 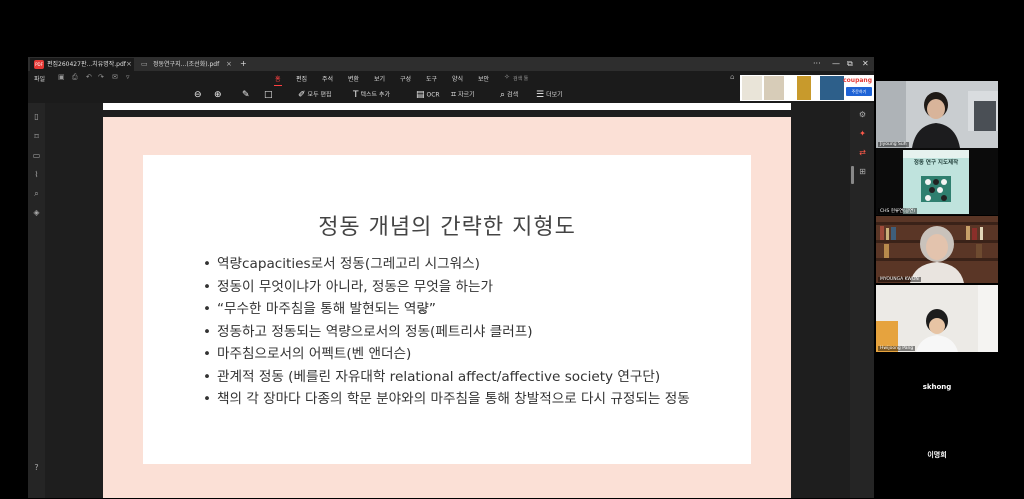 What do you see at coordinates (463, 354) in the screenshot?
I see `bullet-item: 마주침으로서의 어펙트(벤 앤더슨)` at bounding box center [463, 354].